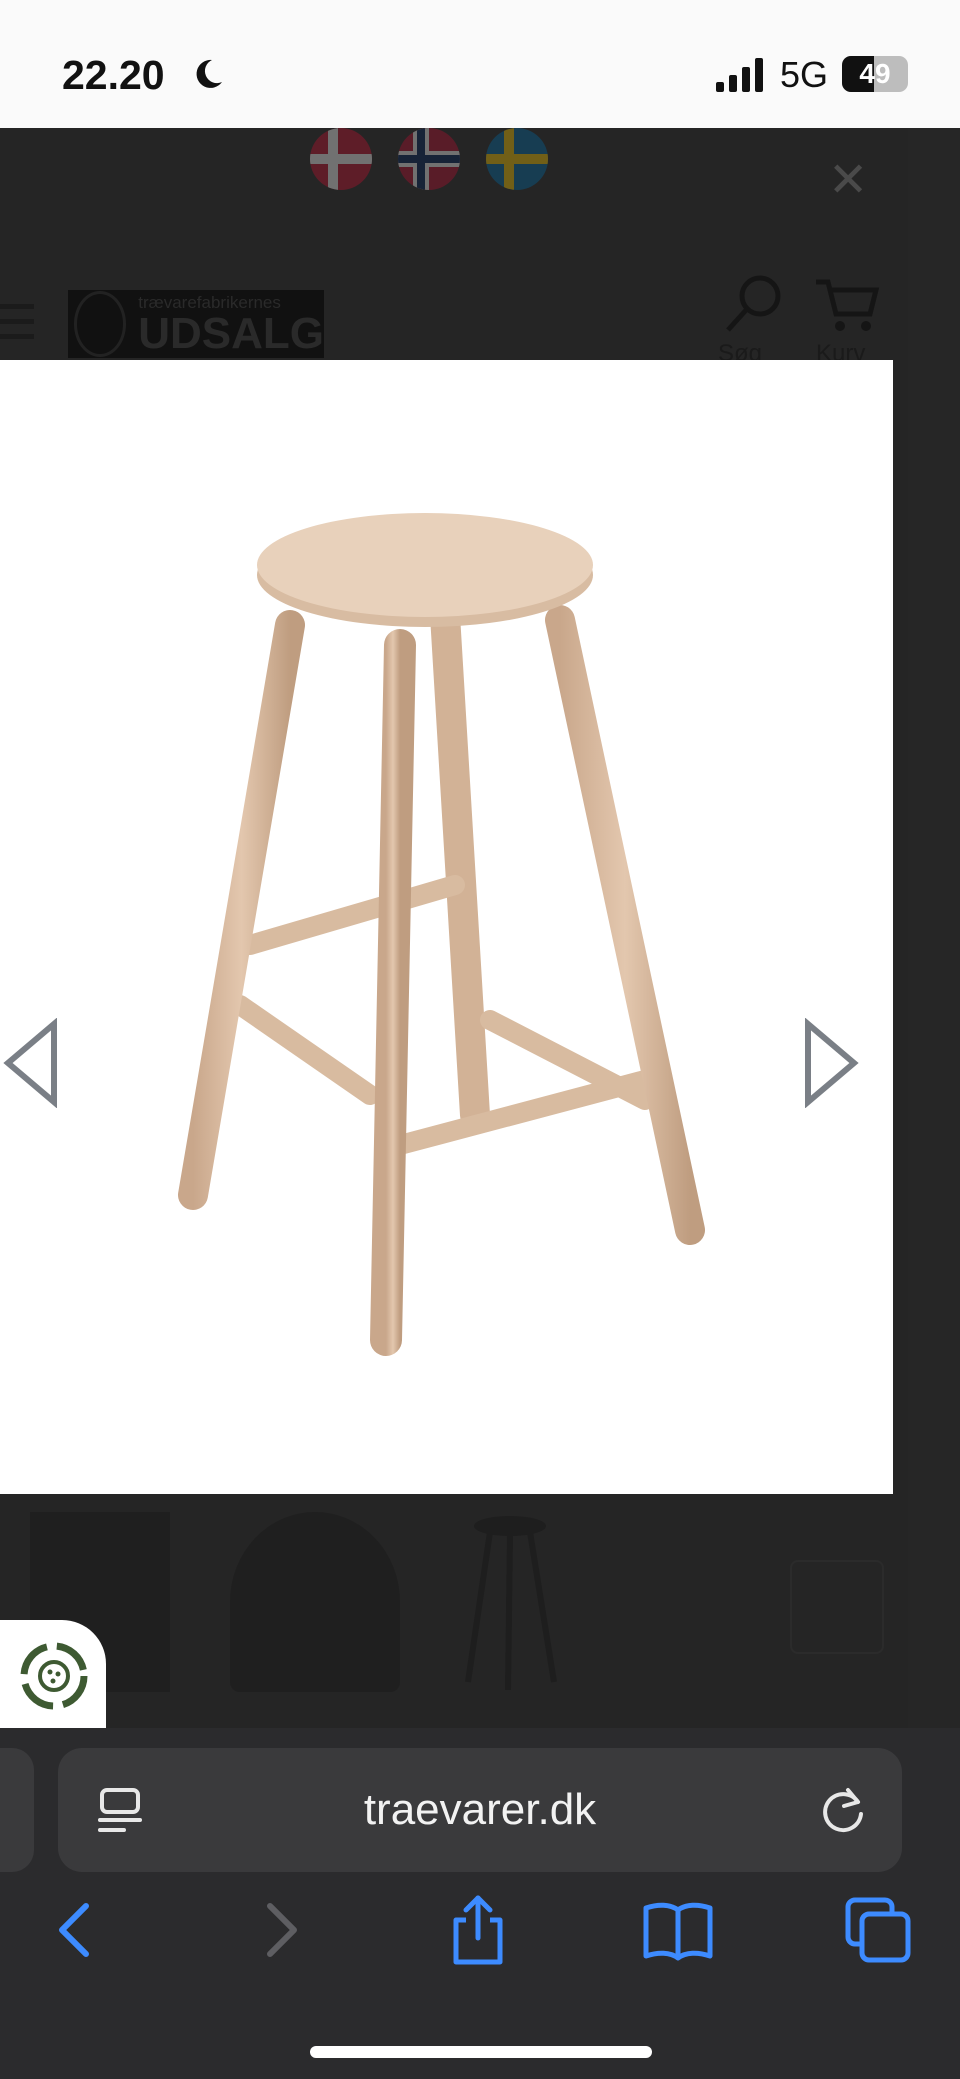  Describe the element at coordinates (113, 75) in the screenshot. I see `status-time: 22.20` at that location.